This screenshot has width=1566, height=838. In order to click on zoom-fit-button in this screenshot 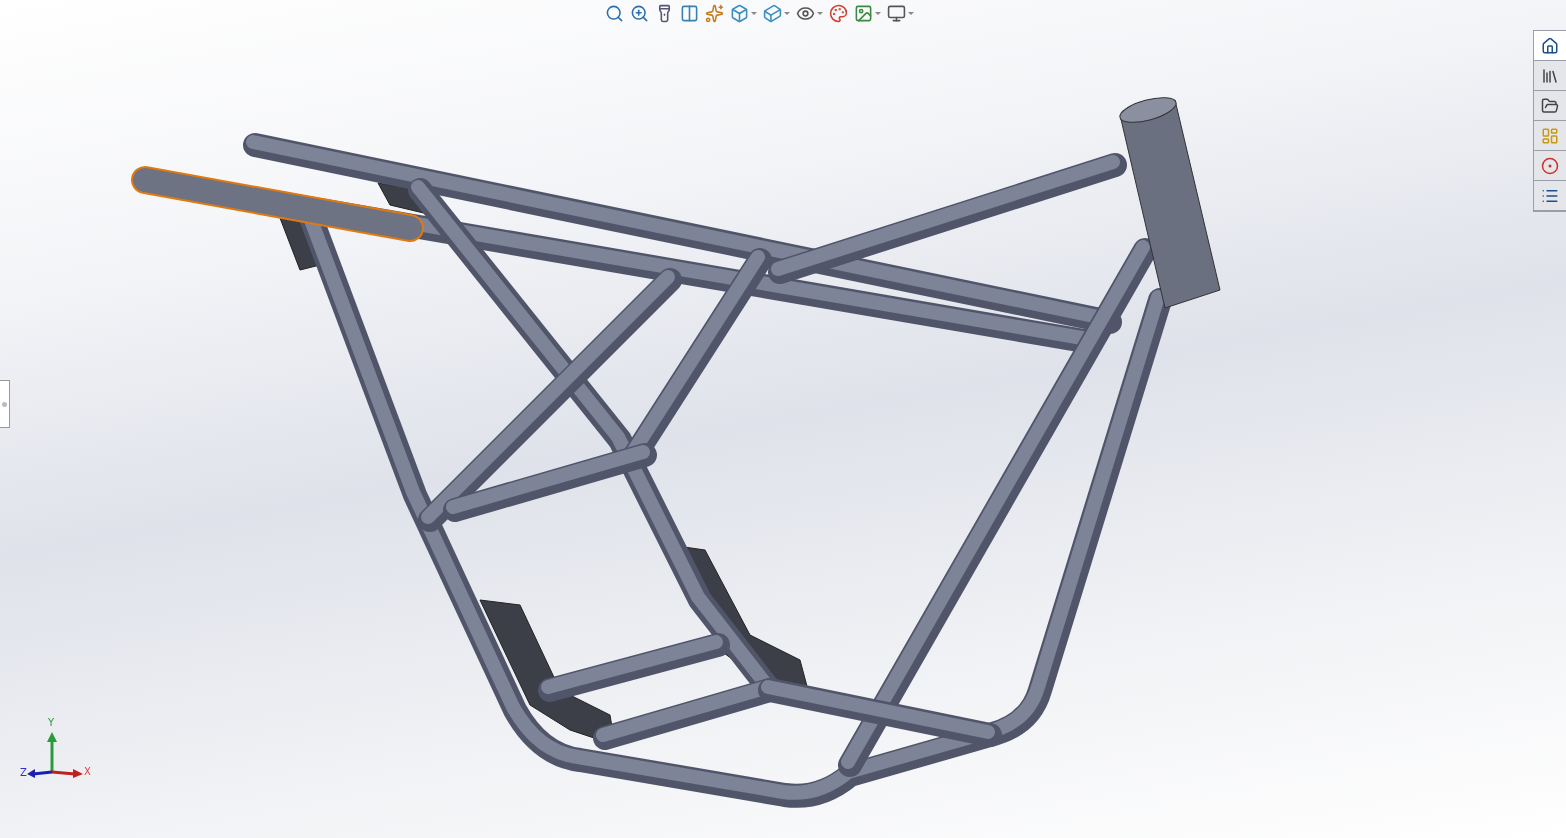, I will do `click(614, 13)`.